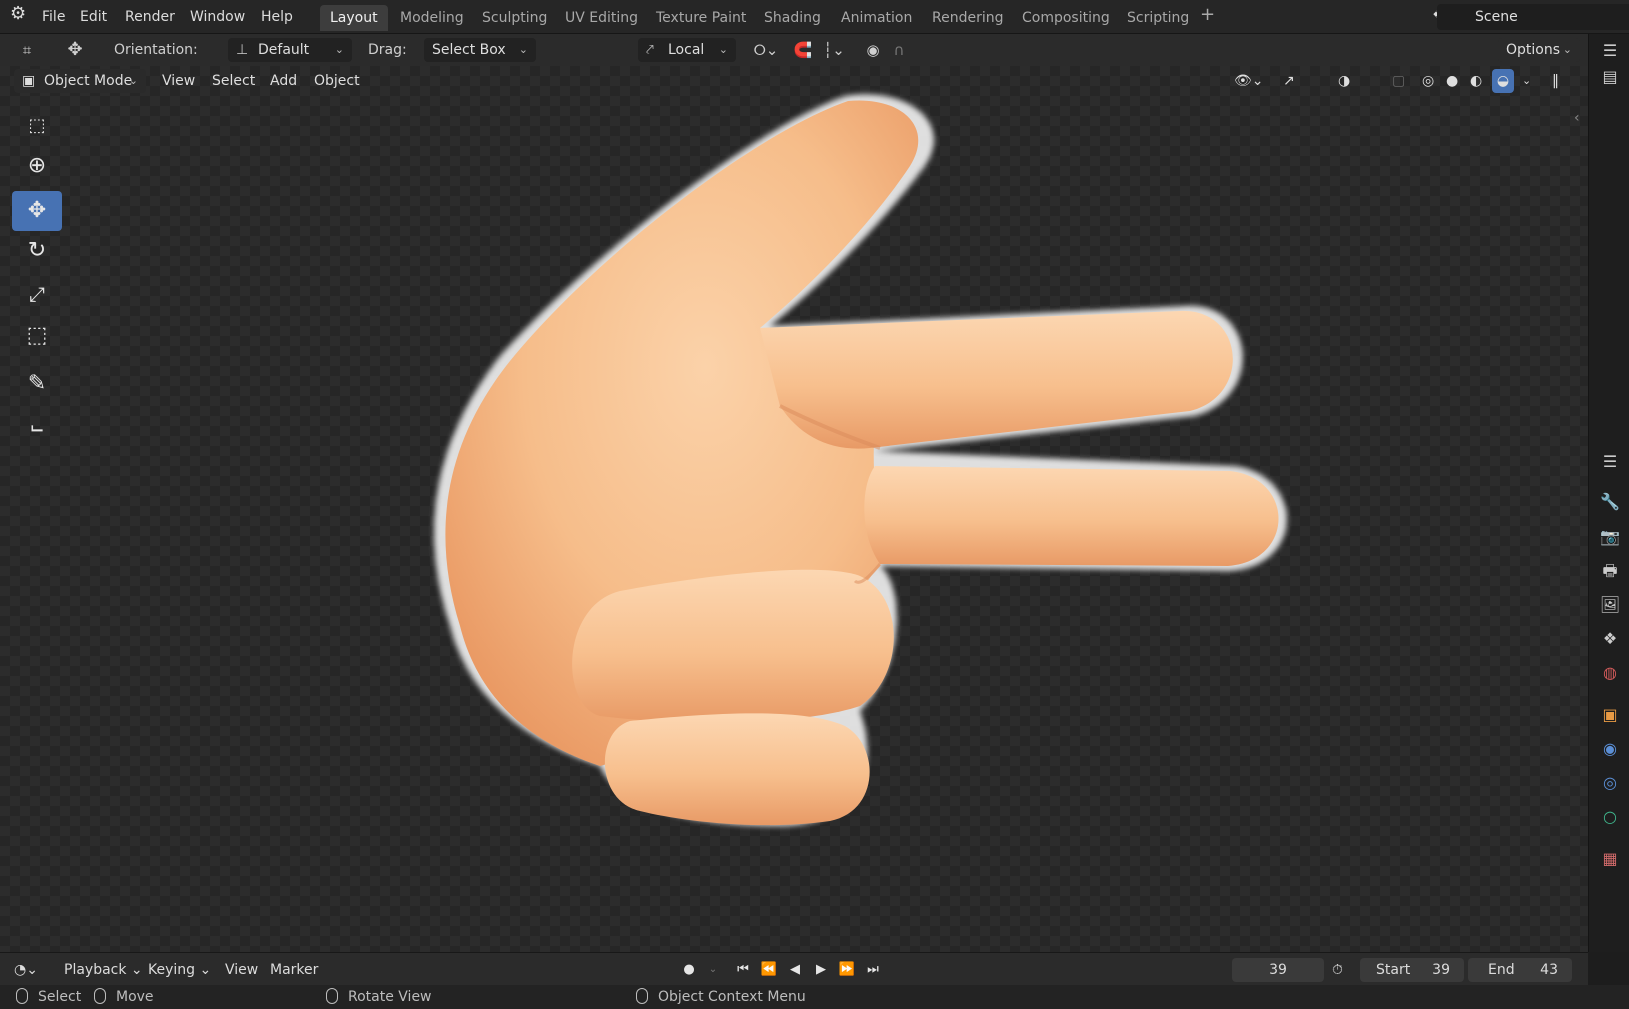  I want to click on start-frame-field: Start 39, so click(1412, 970).